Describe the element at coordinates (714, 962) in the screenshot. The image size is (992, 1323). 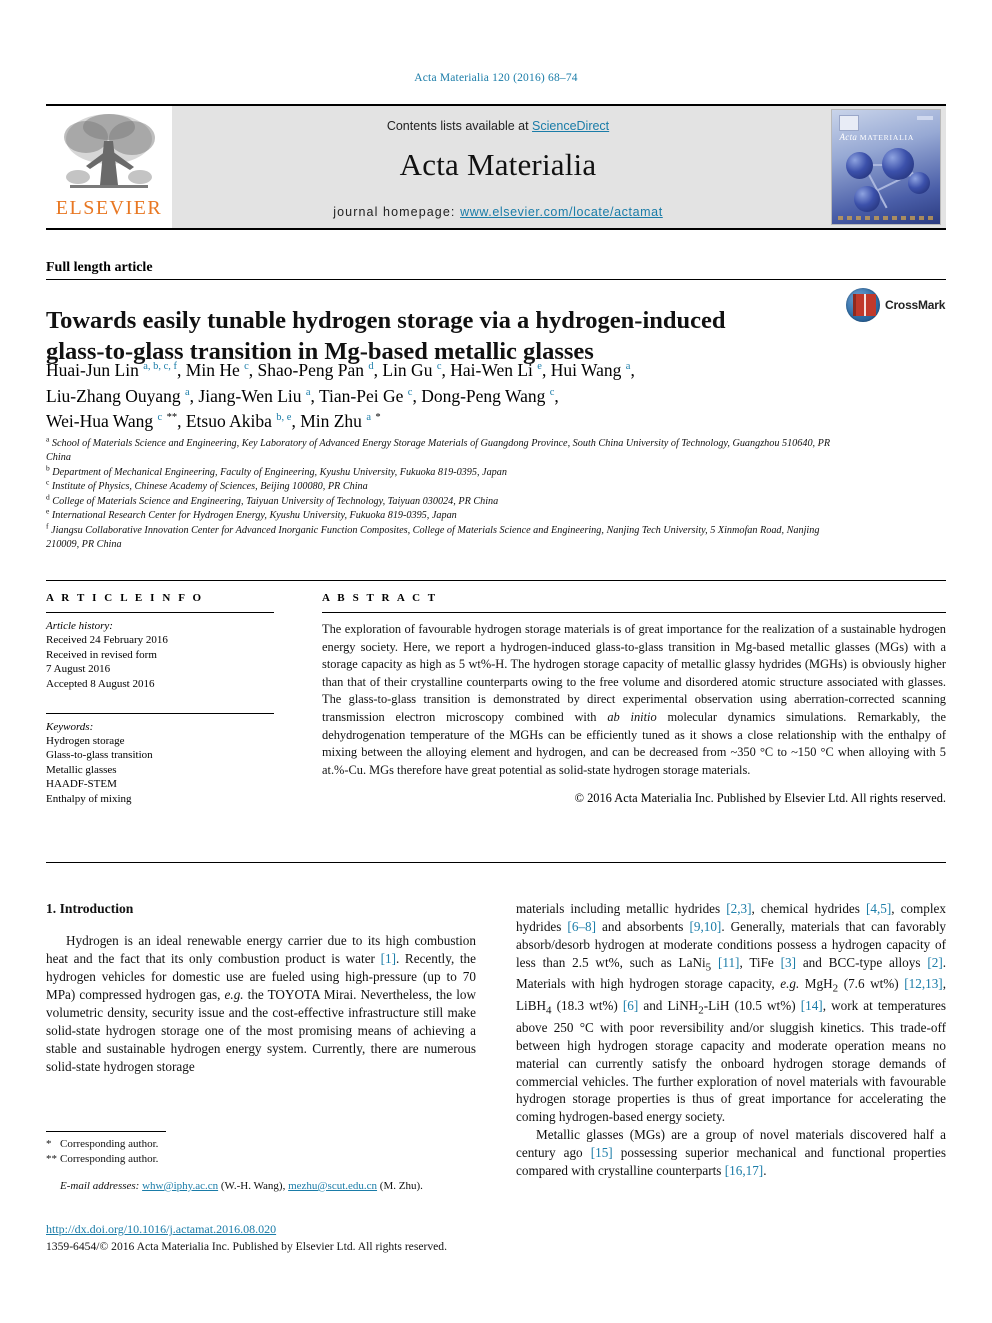
I see `text-run` at that location.